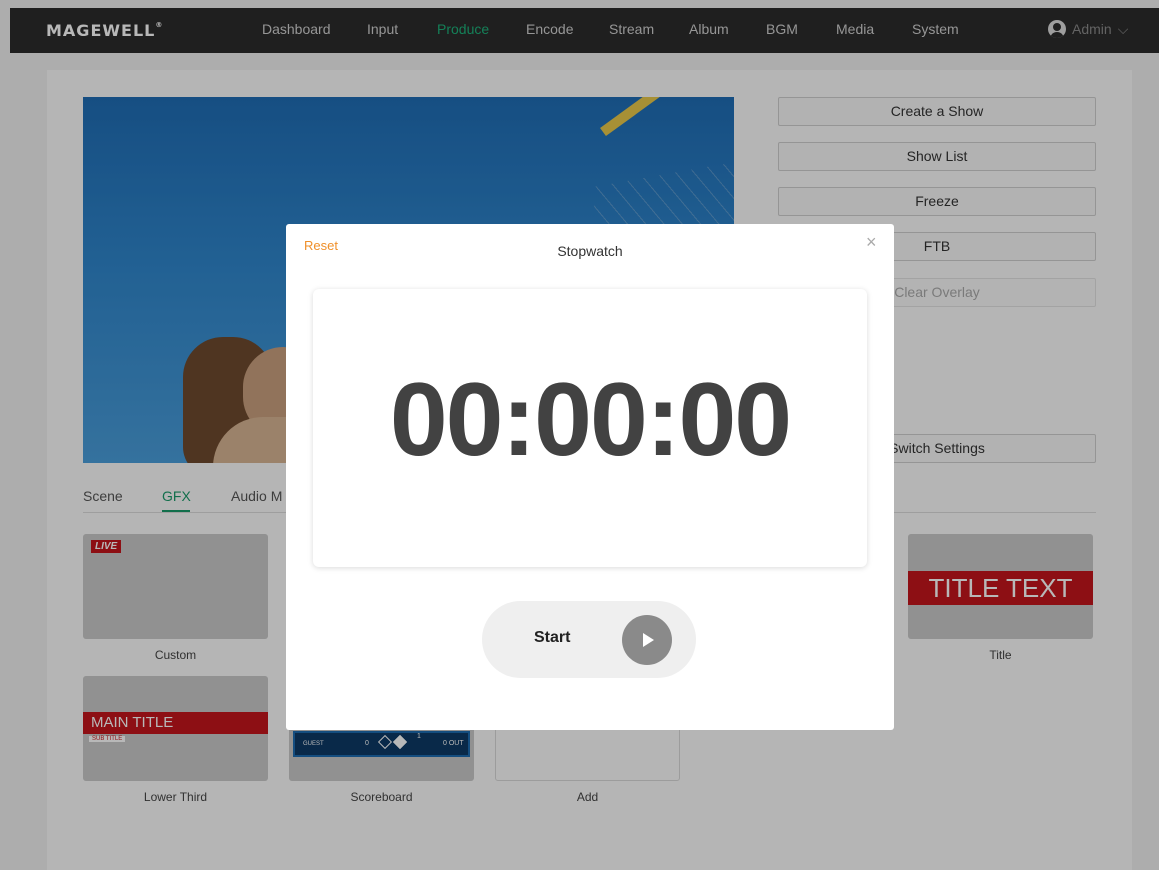  What do you see at coordinates (647, 640) in the screenshot?
I see `play-icon` at bounding box center [647, 640].